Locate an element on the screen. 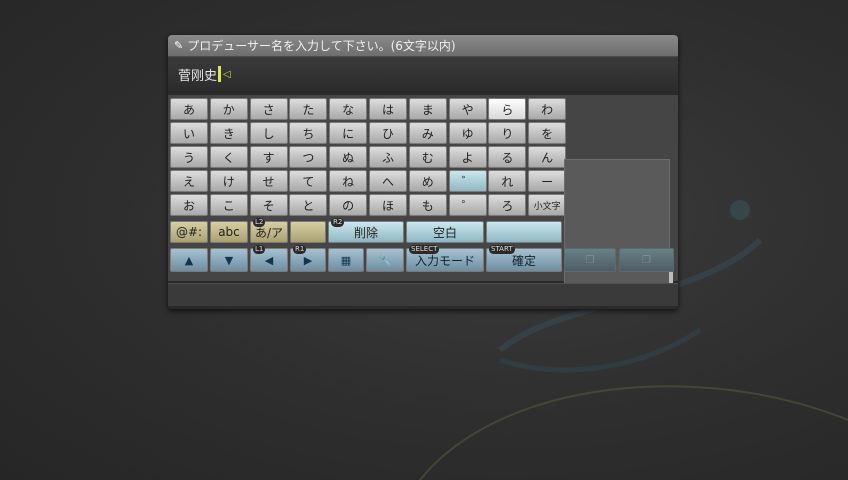  kana-key: え is located at coordinates (189, 181).